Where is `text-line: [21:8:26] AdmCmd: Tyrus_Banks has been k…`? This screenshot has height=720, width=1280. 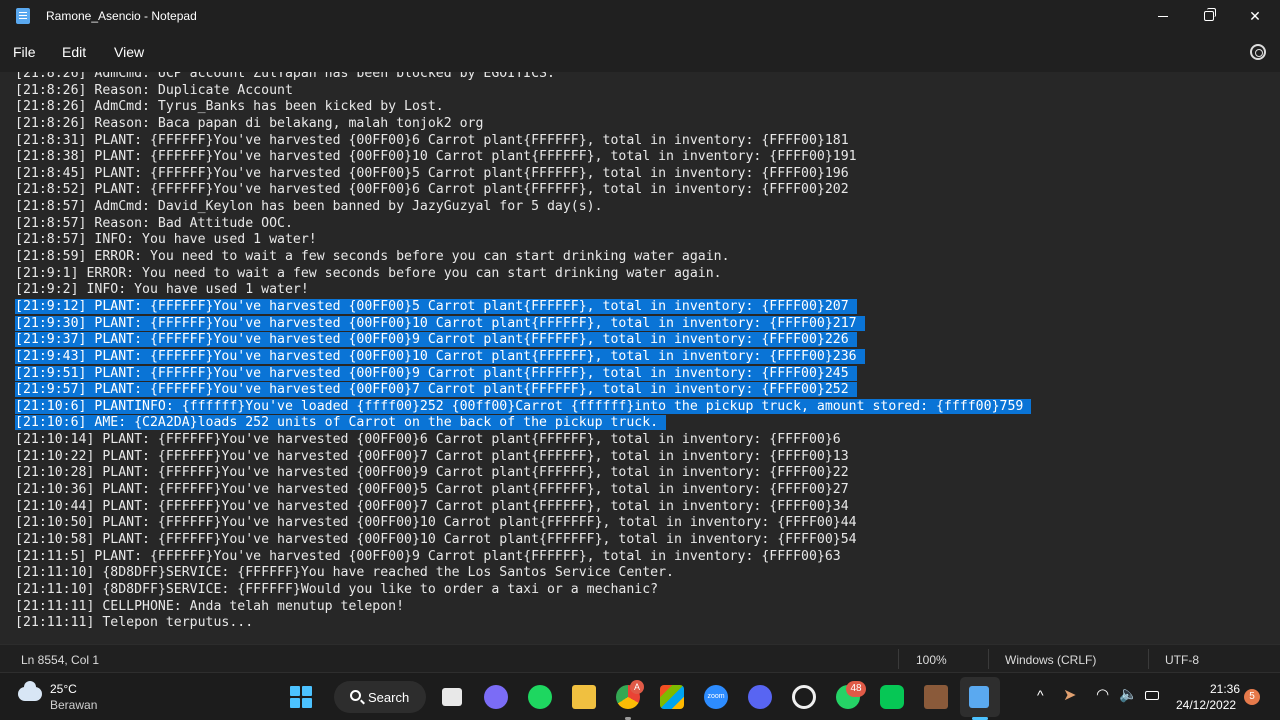 text-line: [21:8:26] AdmCmd: Tyrus_Banks has been k… is located at coordinates (523, 107).